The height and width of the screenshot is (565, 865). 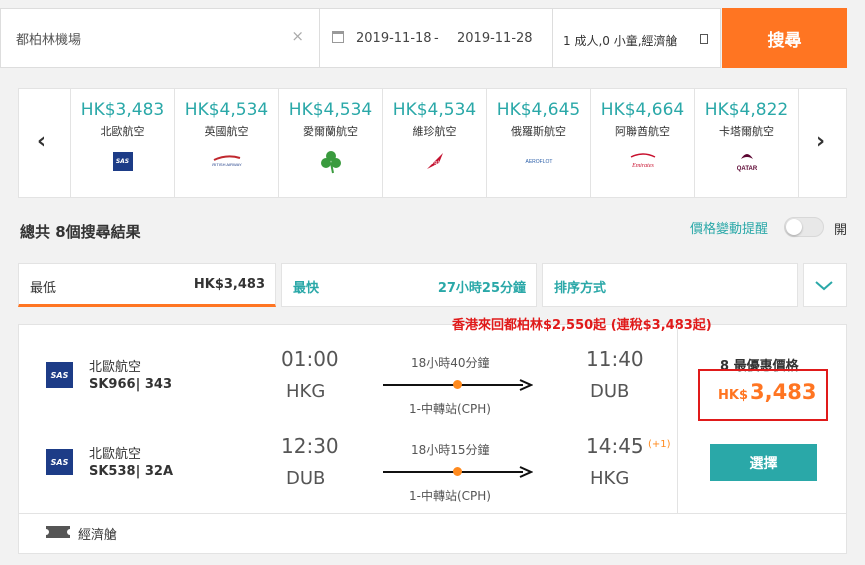 What do you see at coordinates (98, 535) in the screenshot?
I see `cabin-label: 經濟艙` at bounding box center [98, 535].